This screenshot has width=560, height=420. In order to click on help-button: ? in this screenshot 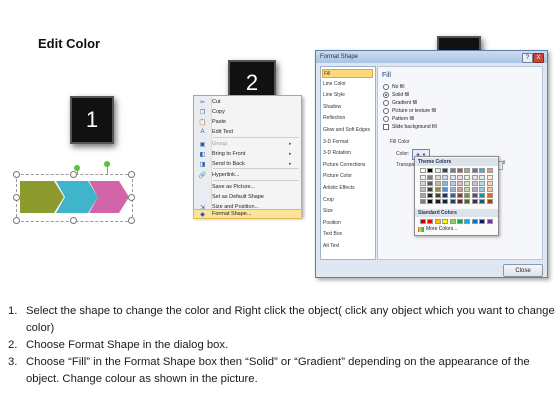, I will do `click(527, 58)`.